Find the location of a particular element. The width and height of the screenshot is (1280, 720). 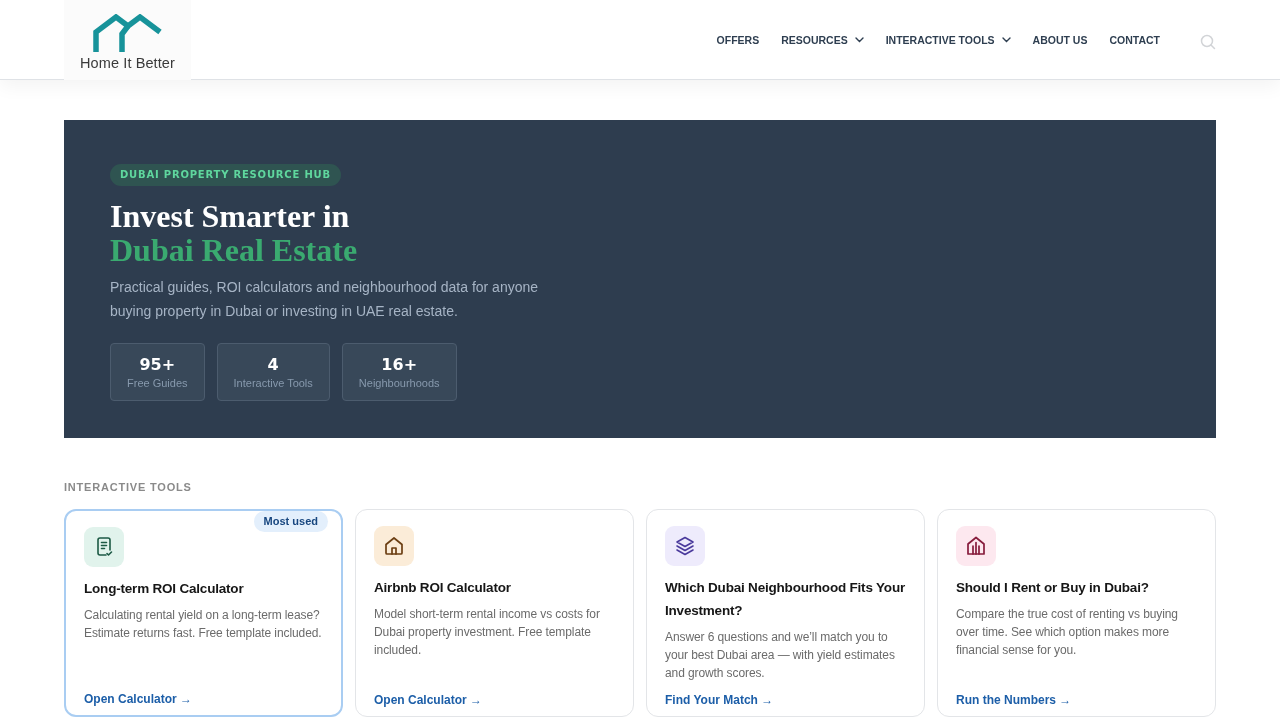

stat-value: 95+ is located at coordinates (157, 365).